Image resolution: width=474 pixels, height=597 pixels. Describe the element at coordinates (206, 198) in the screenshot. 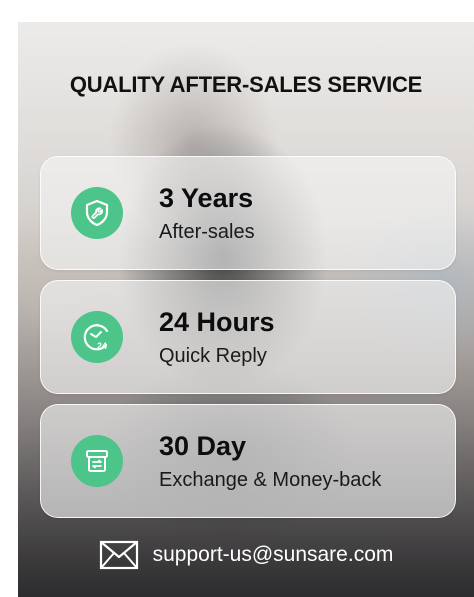

I see `feature-heading: 3 Years` at that location.